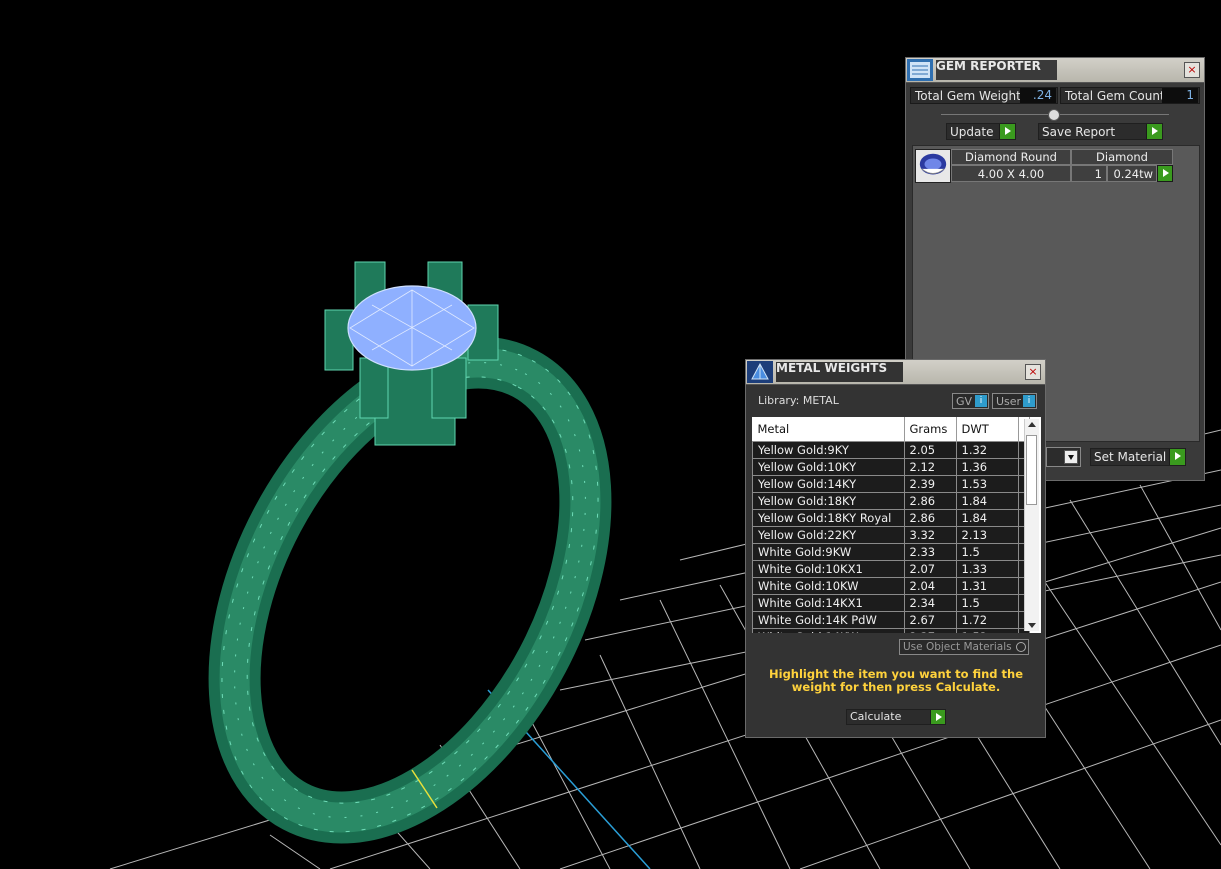 This screenshot has width=1221, height=869. What do you see at coordinates (828, 429) in the screenshot?
I see `column-header-metal: Metal` at bounding box center [828, 429].